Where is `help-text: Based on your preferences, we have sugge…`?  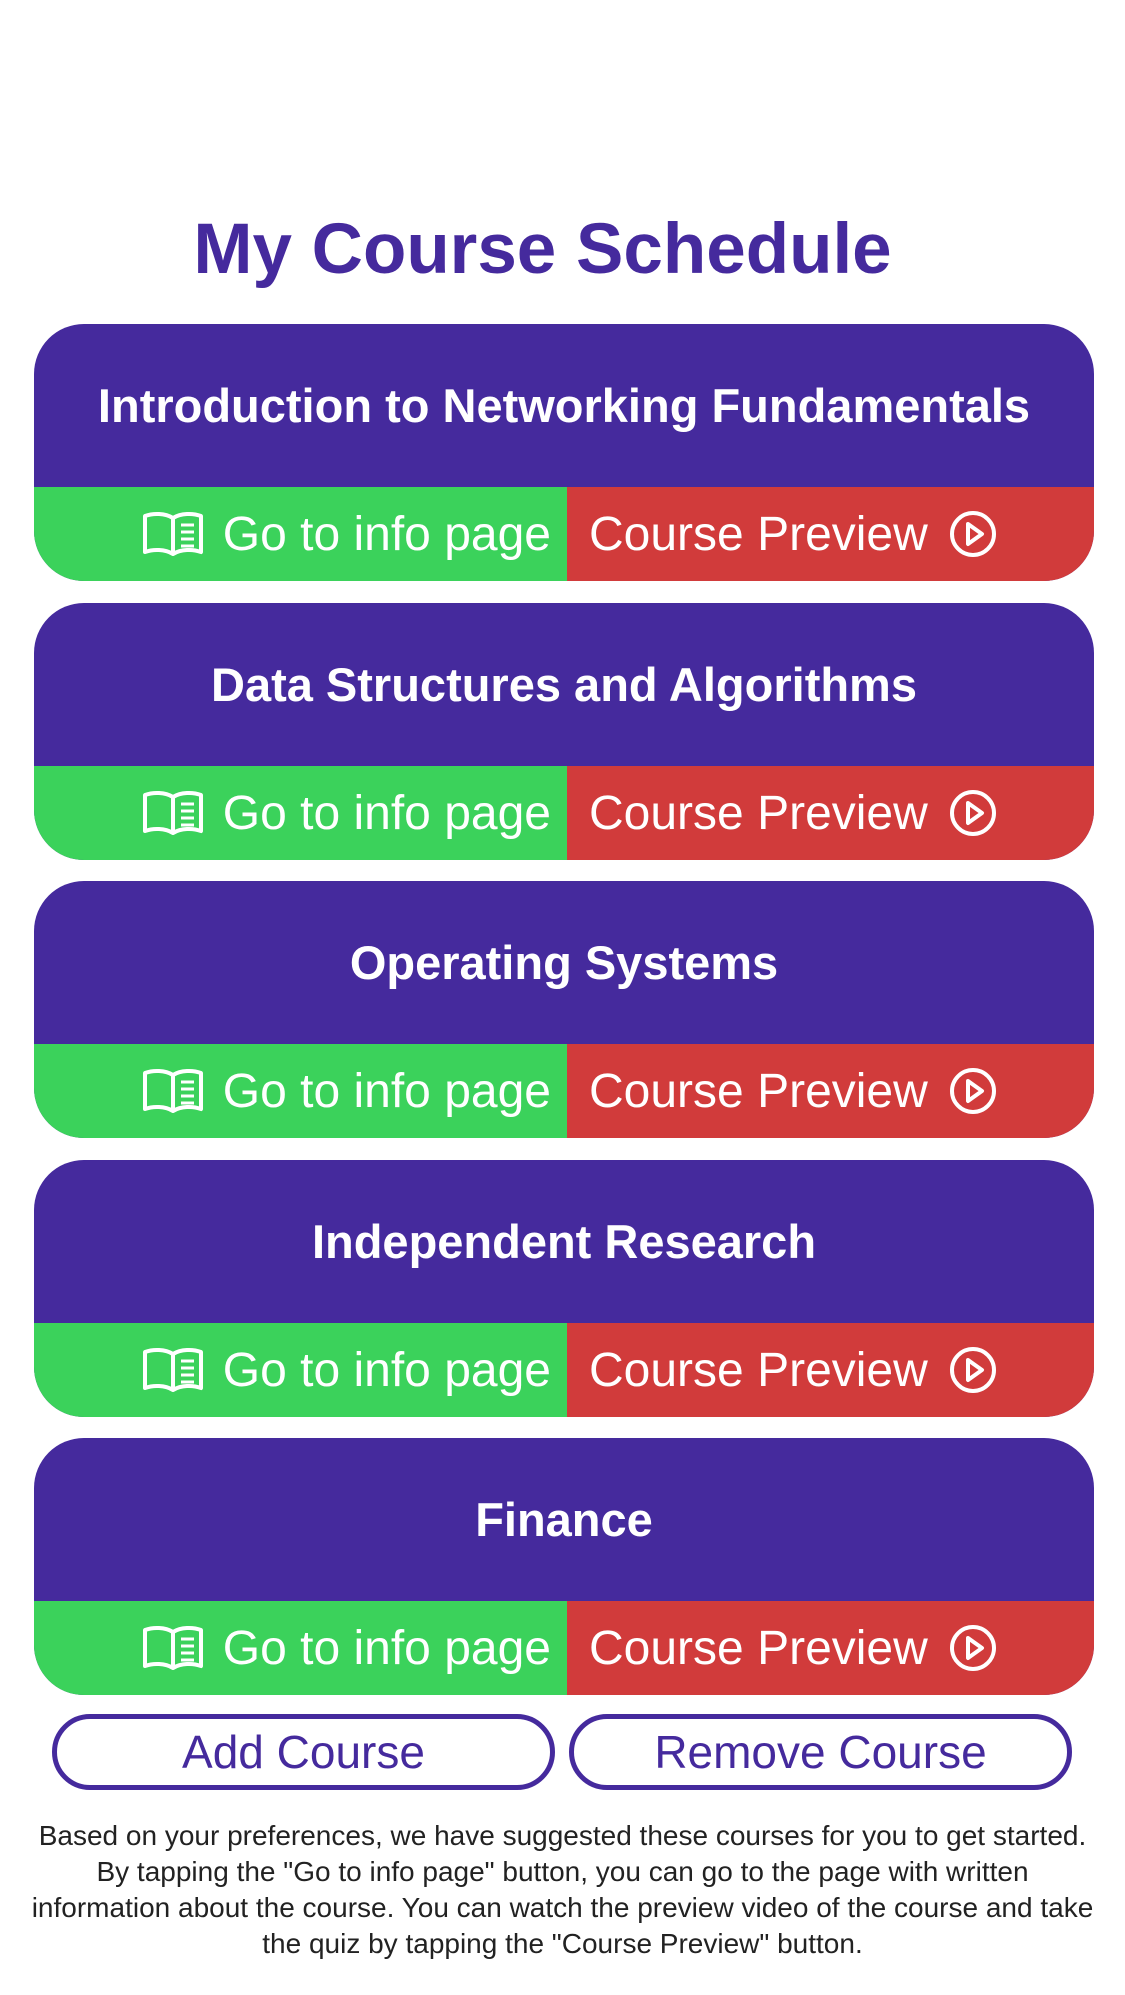
help-text: Based on your preferences, we have sugge… is located at coordinates (562, 1889).